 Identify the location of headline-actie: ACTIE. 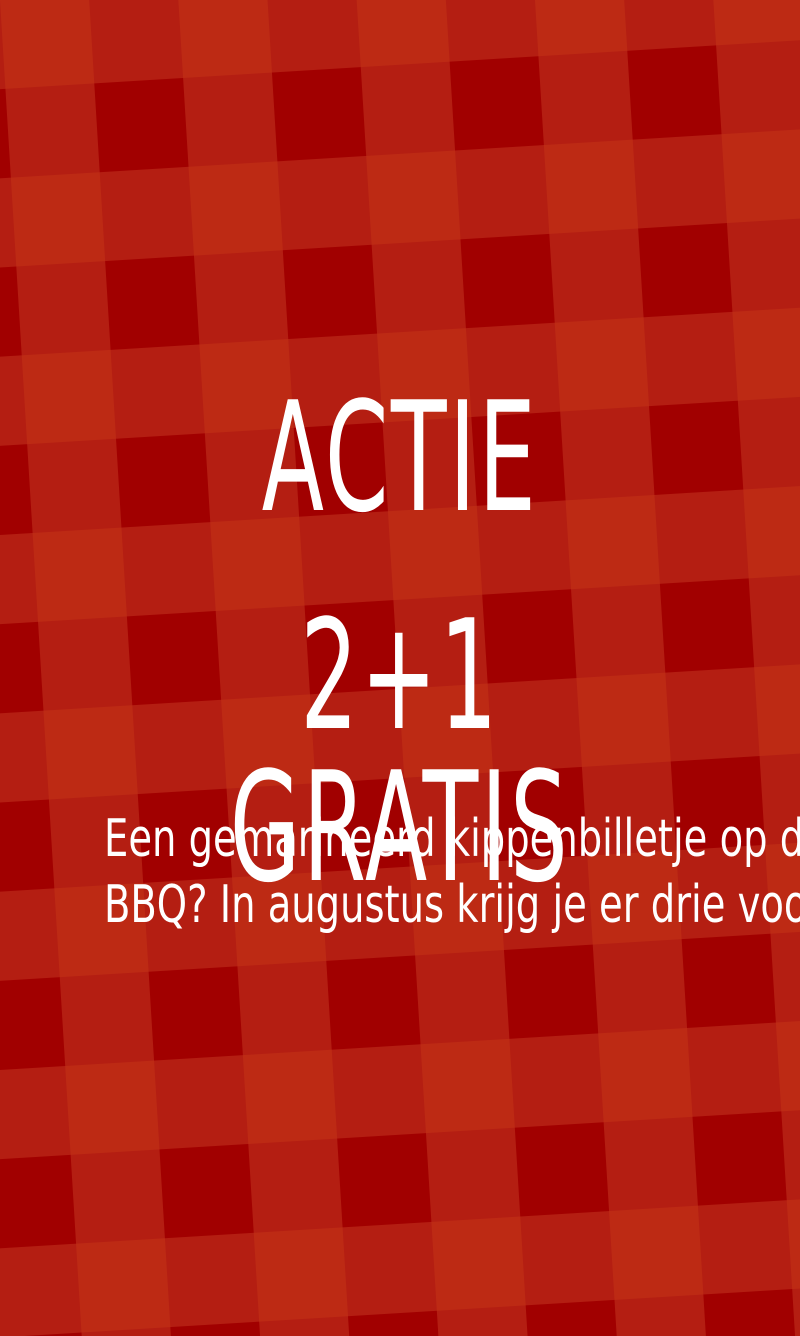
(400, 457).